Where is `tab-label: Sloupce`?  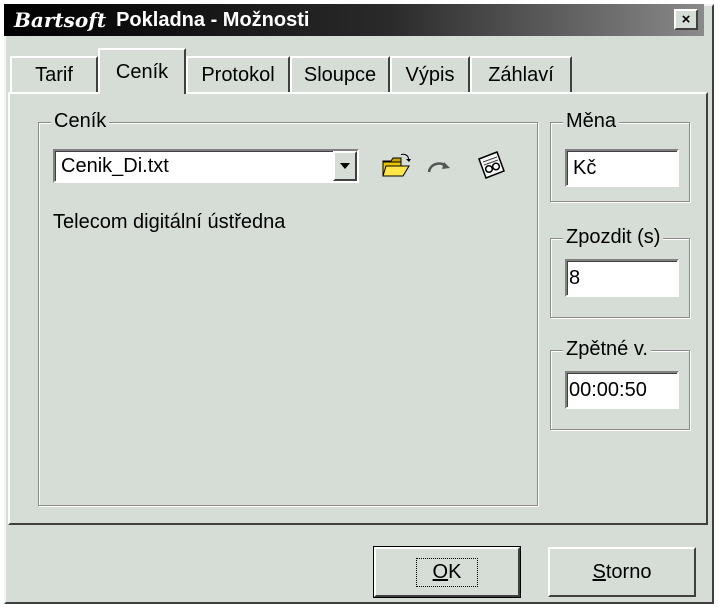
tab-label: Sloupce is located at coordinates (340, 74).